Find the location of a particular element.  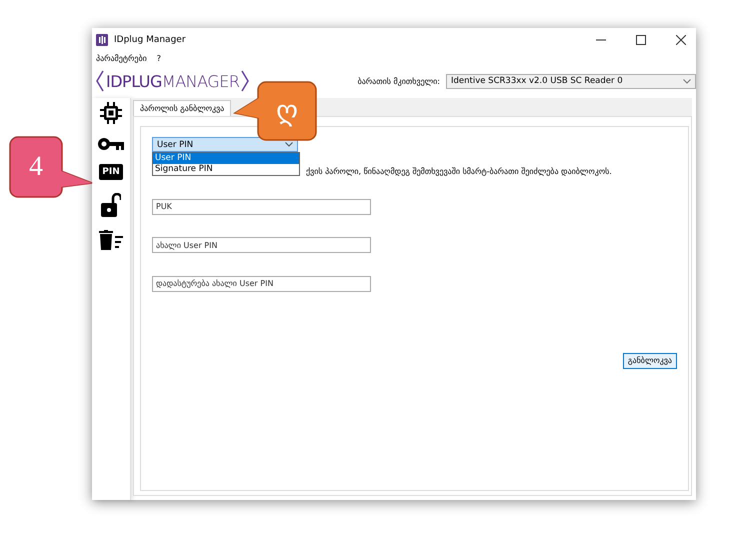

dropdown-option: User PIN is located at coordinates (226, 158).